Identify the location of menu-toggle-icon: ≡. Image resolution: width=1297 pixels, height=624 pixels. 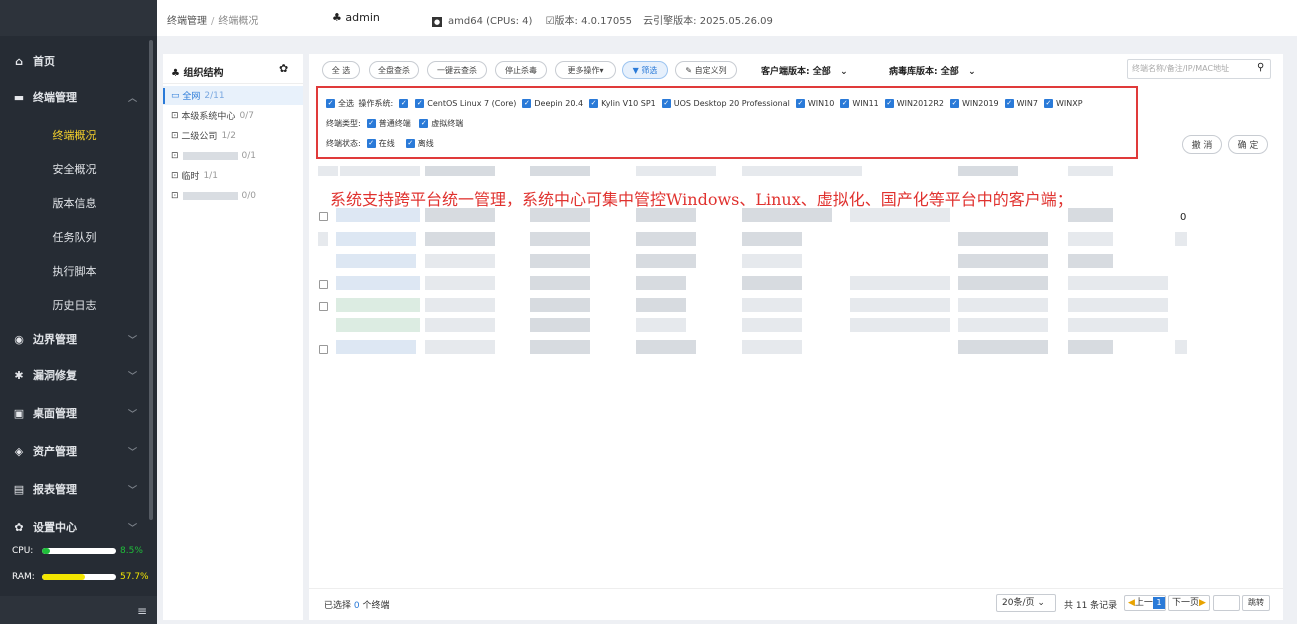
(142, 611).